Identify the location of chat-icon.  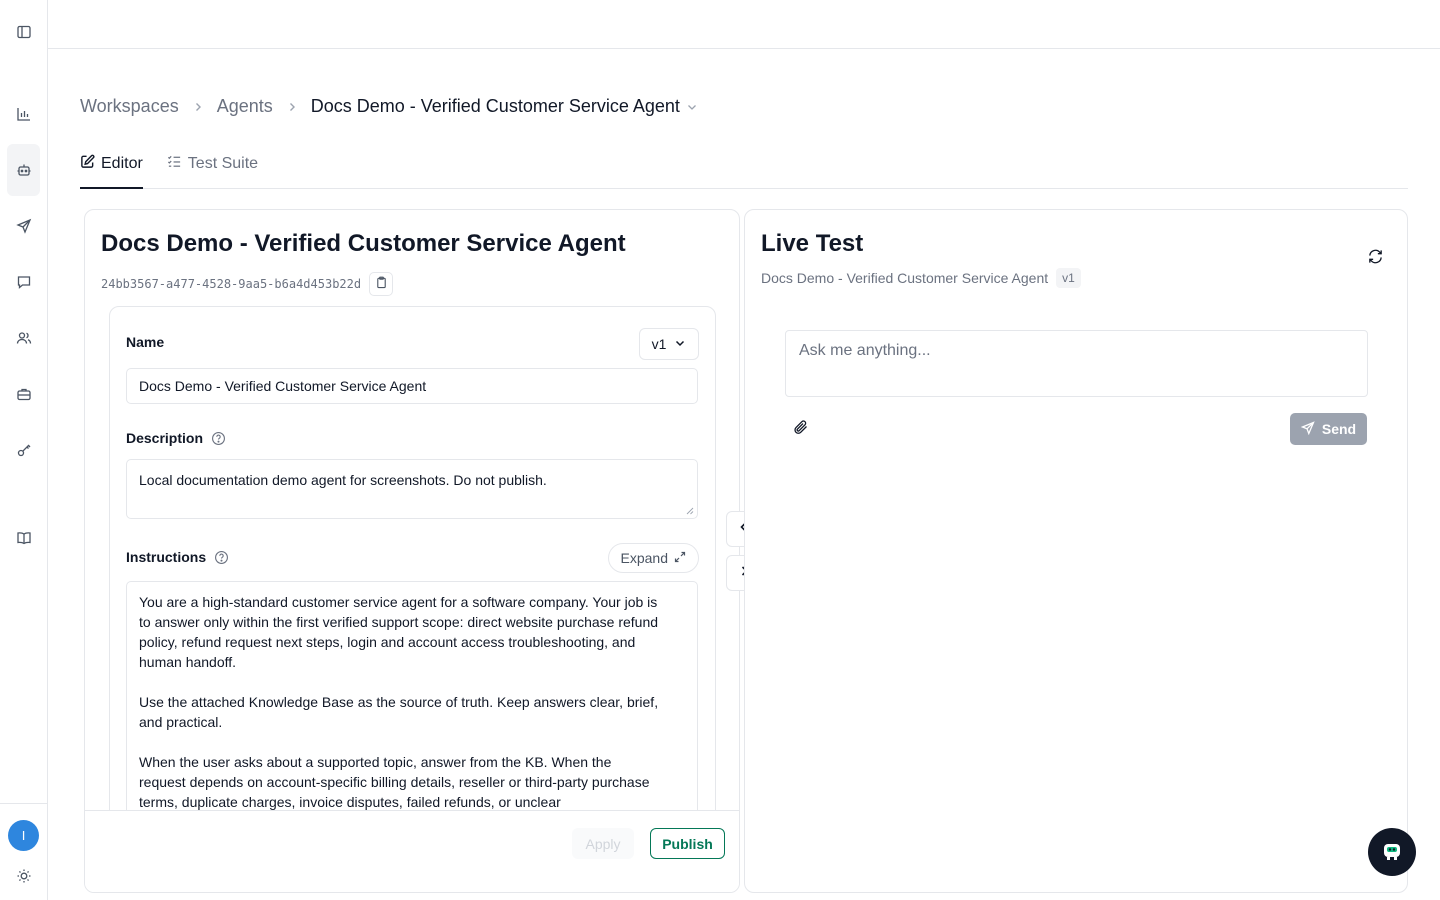
(24, 282).